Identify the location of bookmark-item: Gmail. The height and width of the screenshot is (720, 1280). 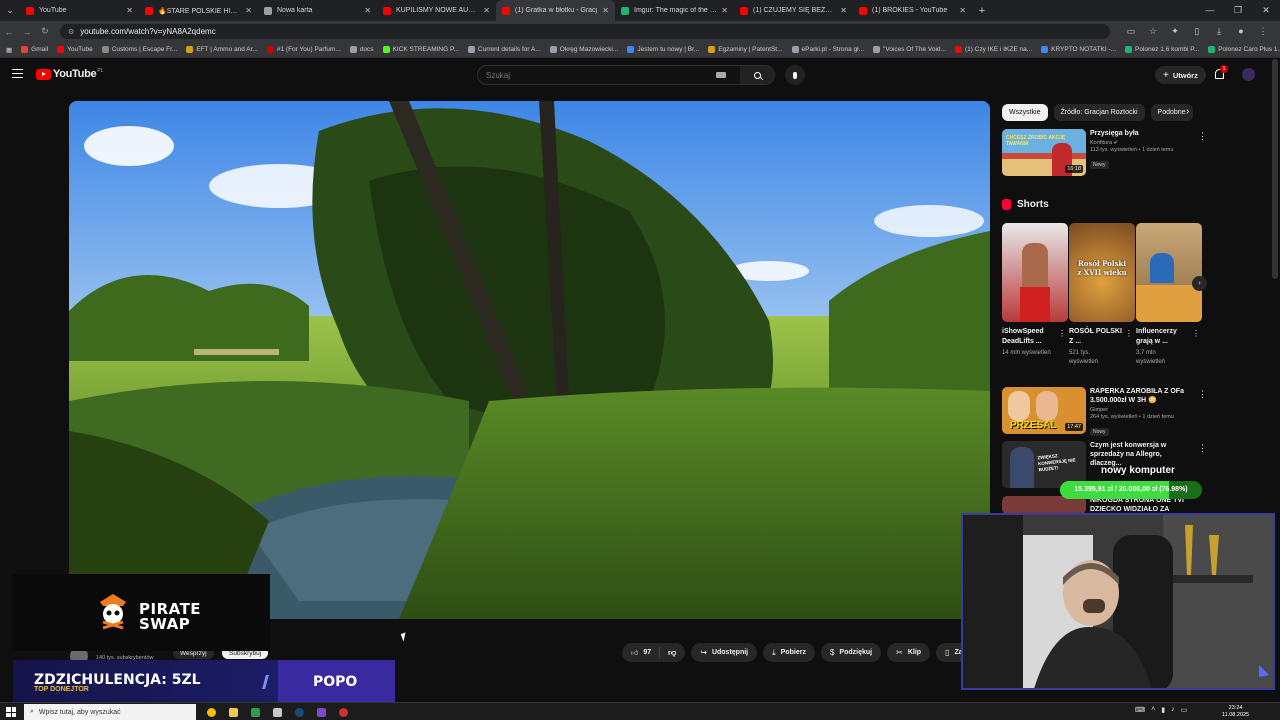
(34, 49).